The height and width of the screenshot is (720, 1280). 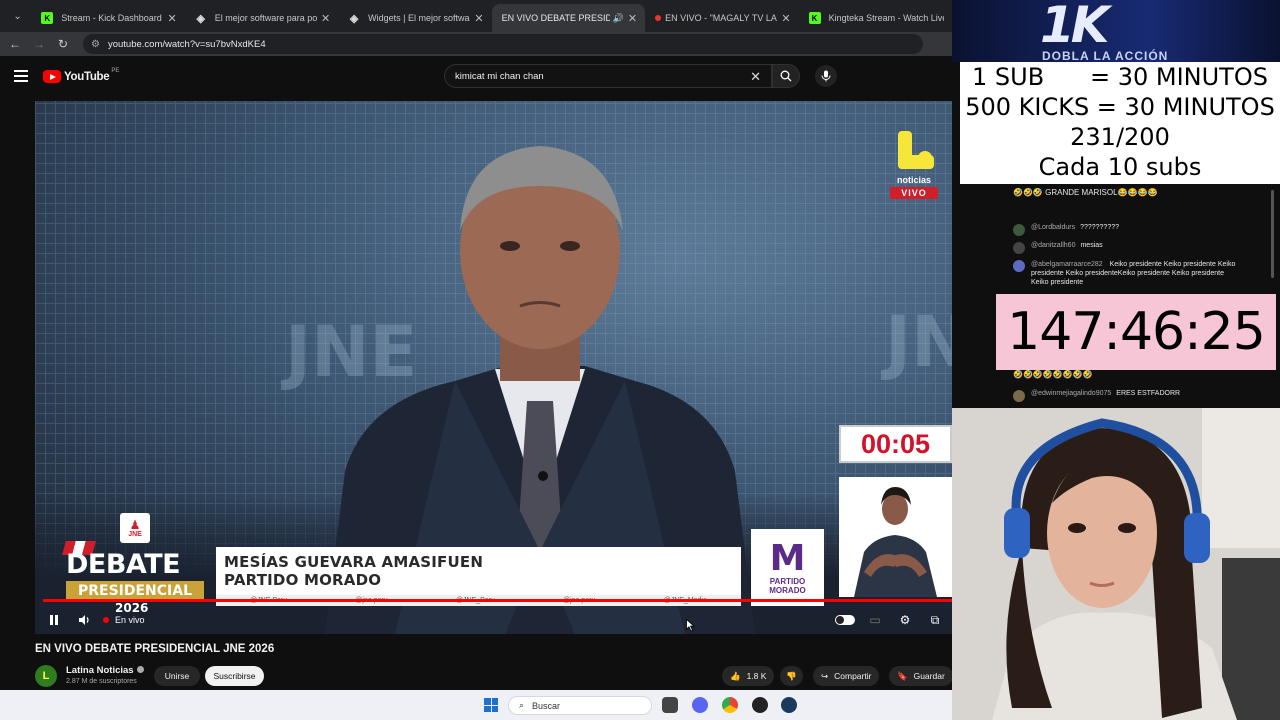 I want to click on tab-title: Widgets | El mejor software par, so click(x=419, y=18).